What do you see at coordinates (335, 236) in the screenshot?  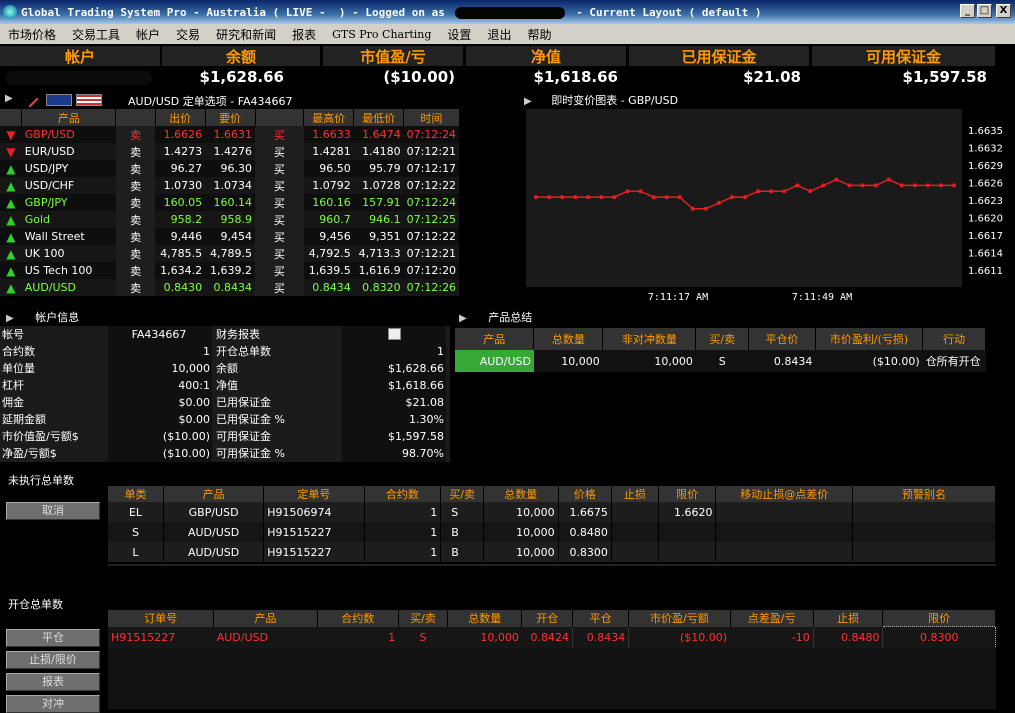 I see `high-price: 9,456` at bounding box center [335, 236].